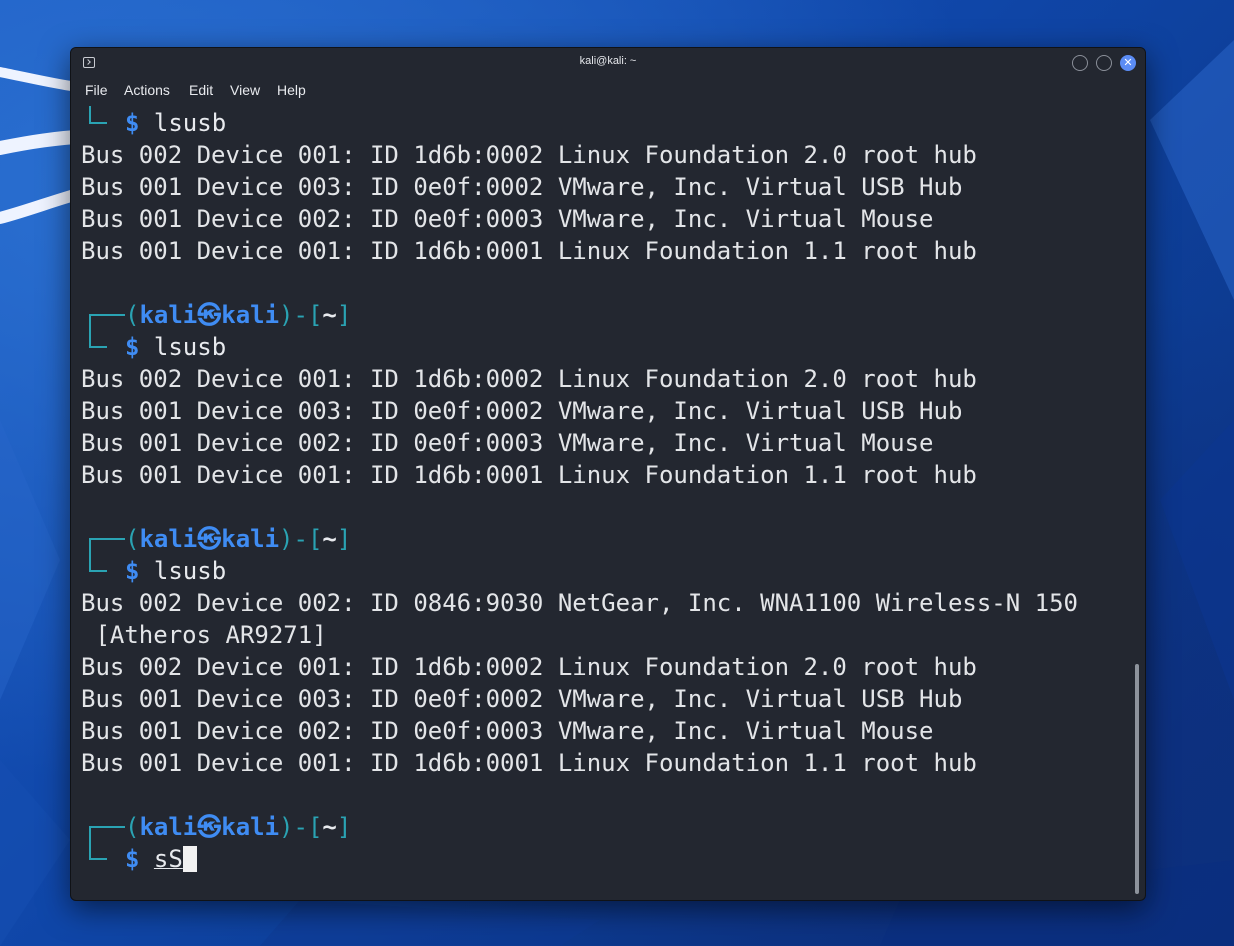  I want to click on text-cursor, so click(189, 859).